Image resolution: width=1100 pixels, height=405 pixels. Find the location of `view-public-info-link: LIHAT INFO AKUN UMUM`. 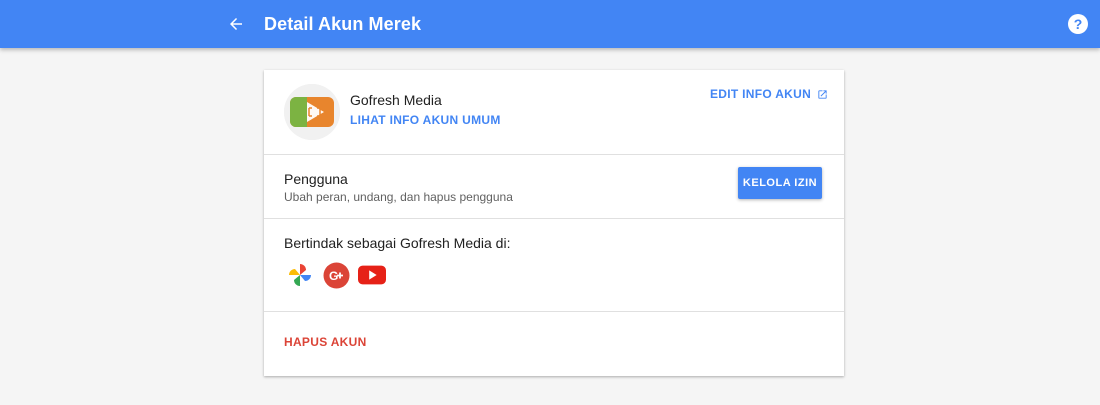

view-public-info-link: LIHAT INFO AKUN UMUM is located at coordinates (425, 120).